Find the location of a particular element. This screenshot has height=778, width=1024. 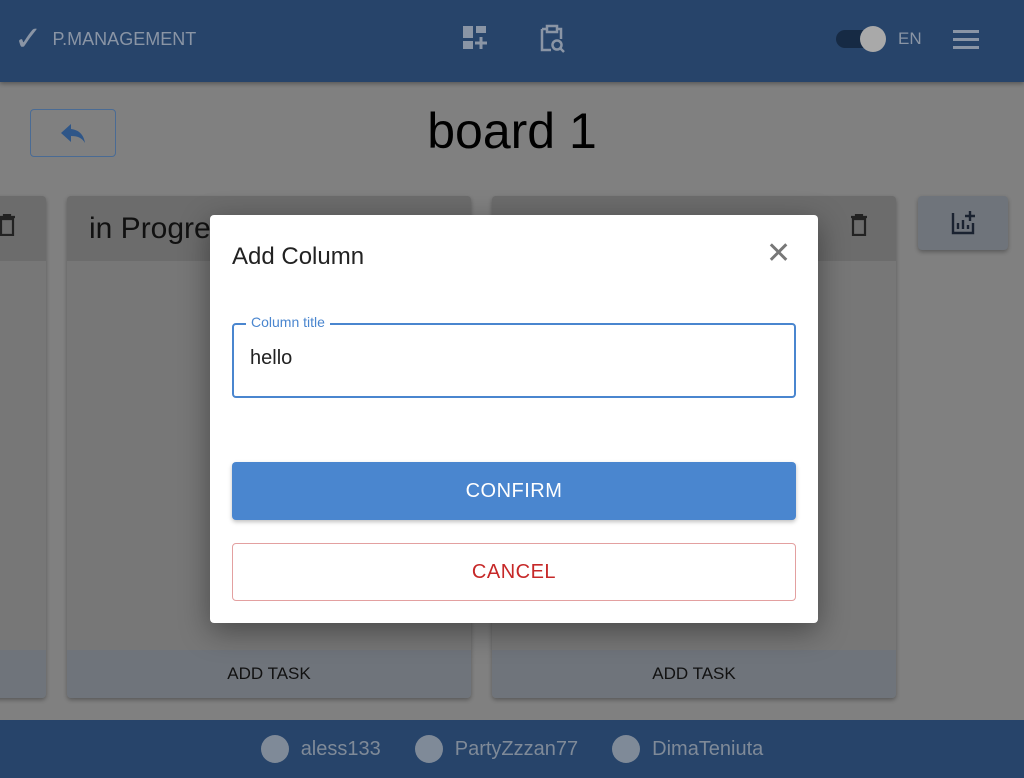

column-title-input is located at coordinates (500, 358).